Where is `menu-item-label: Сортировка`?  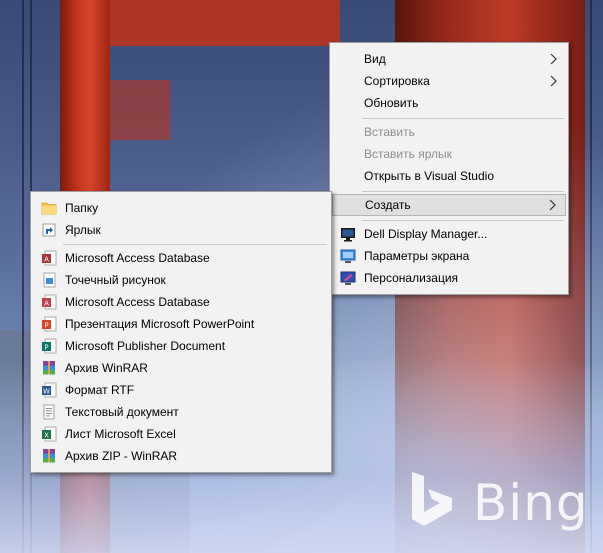 menu-item-label: Сортировка is located at coordinates (397, 81).